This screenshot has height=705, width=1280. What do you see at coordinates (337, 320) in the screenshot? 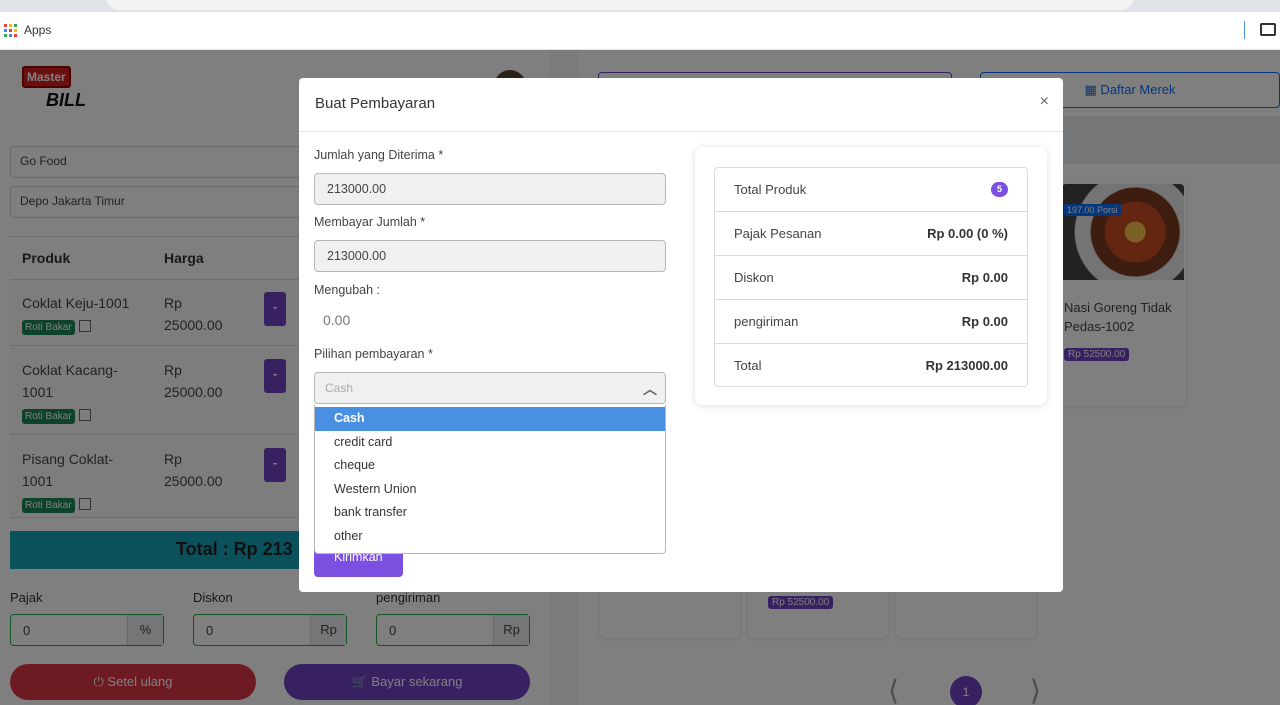
I see `change-value: 0.00` at bounding box center [337, 320].